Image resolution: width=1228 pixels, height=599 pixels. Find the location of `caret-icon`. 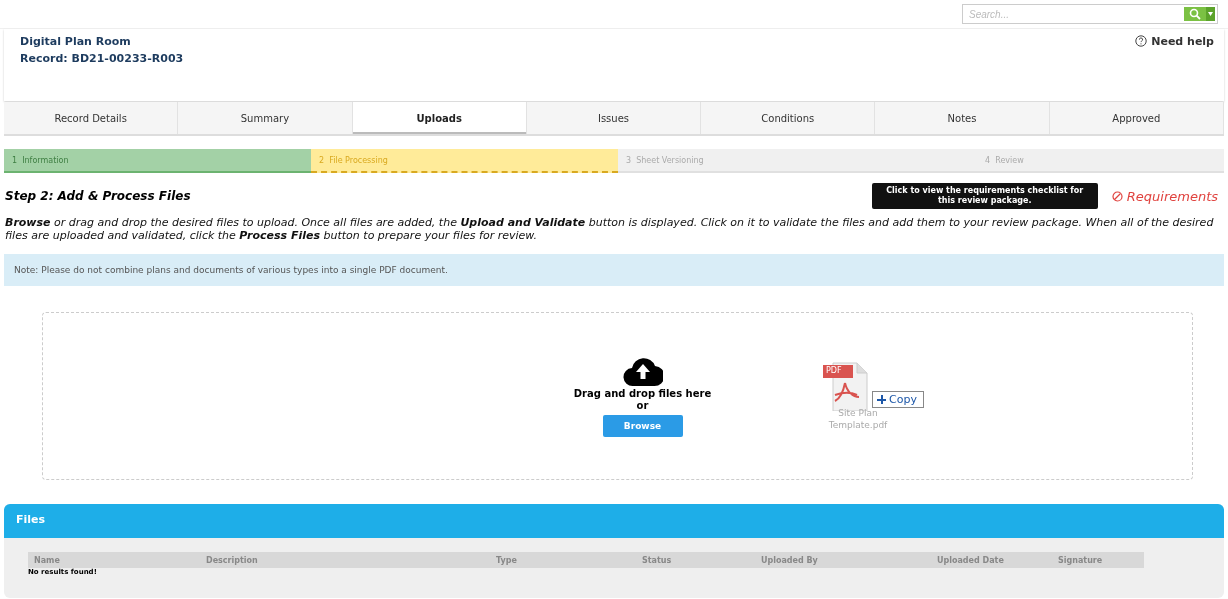

caret-icon is located at coordinates (1210, 14).